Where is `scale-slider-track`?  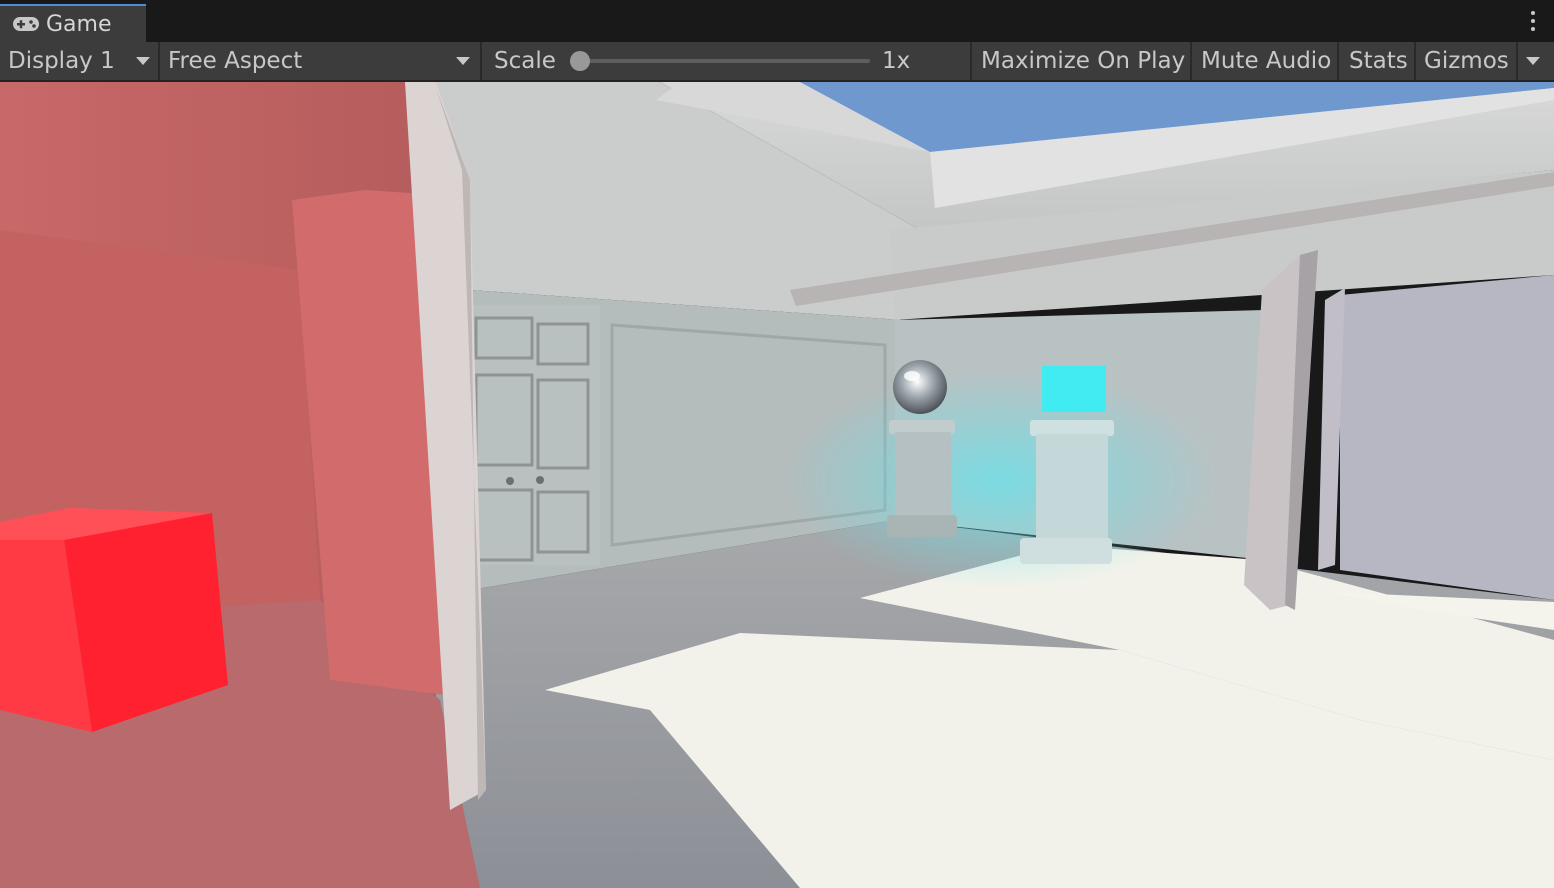
scale-slider-track is located at coordinates (724, 61).